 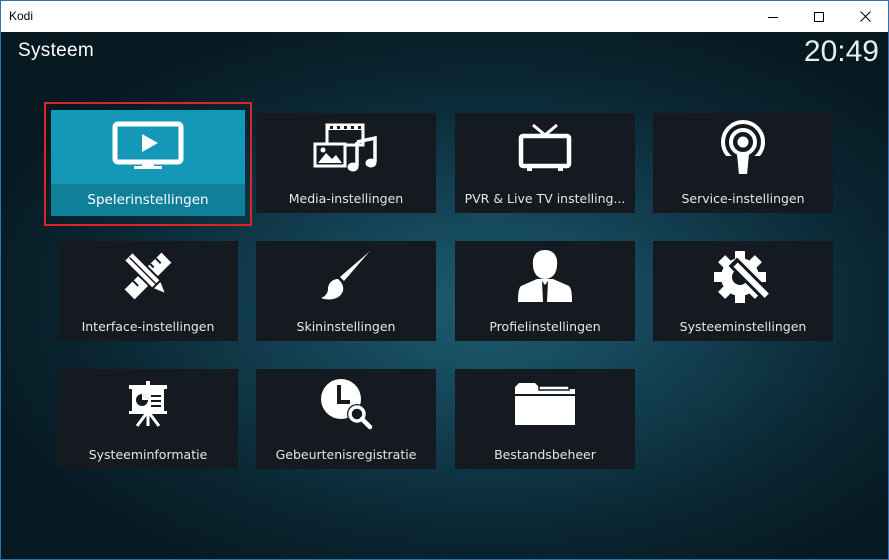 I want to click on window-title: Kodi, so click(x=21, y=16).